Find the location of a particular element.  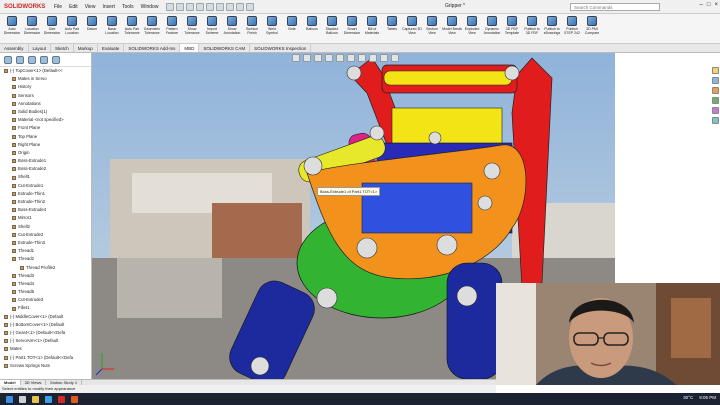

feature-tree-item: Boss-Extrude4 is located at coordinates (45, 210).